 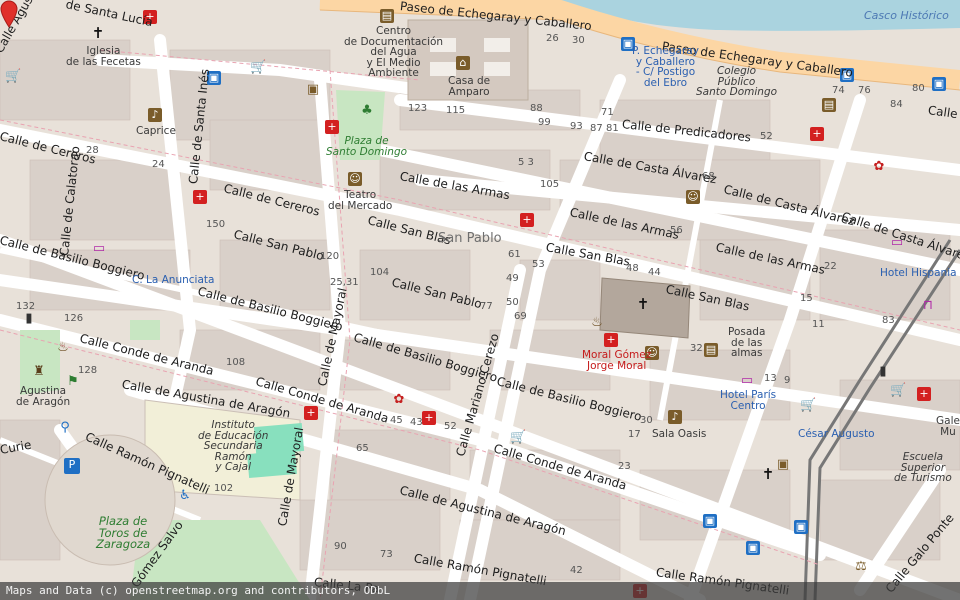 I want to click on house-number: 123, so click(x=418, y=108).